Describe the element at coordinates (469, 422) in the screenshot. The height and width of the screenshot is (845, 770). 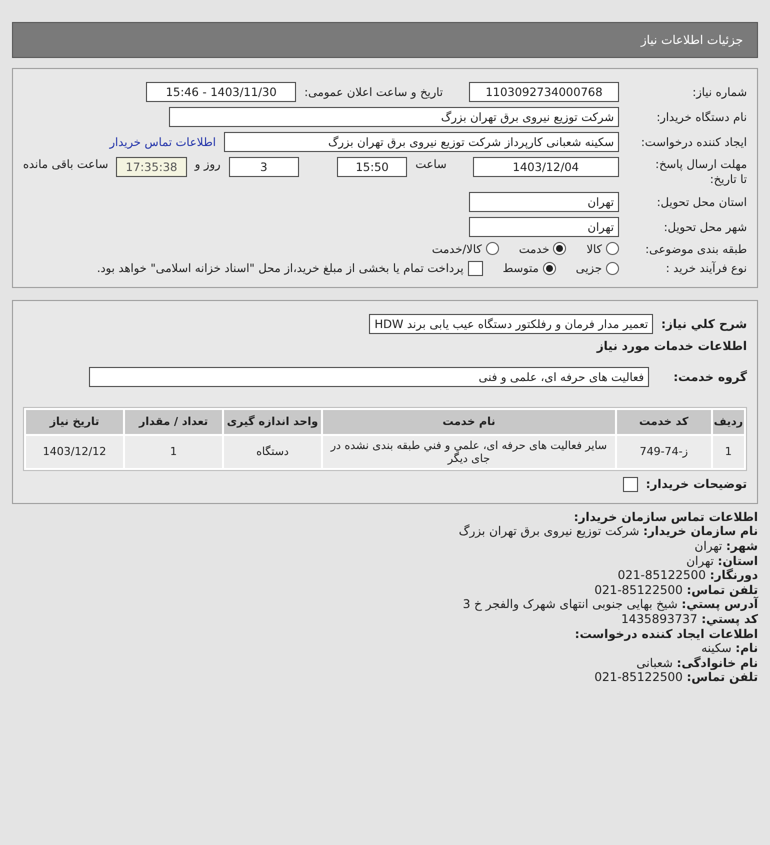
I see `column-header: نام خدمت` at that location.